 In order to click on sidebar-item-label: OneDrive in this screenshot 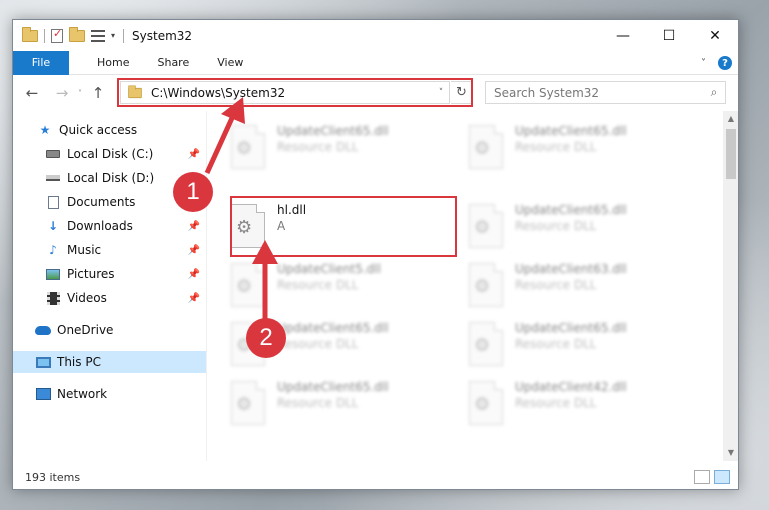, I will do `click(85, 330)`.